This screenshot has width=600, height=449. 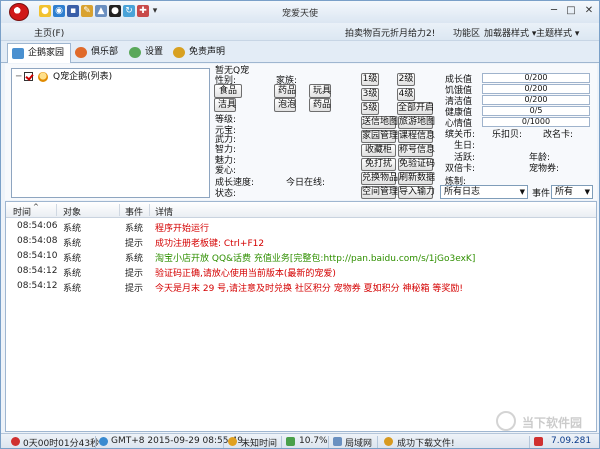 What do you see at coordinates (378, 164) in the screenshot?
I see `no-disturb-button: 免打扰` at bounding box center [378, 164].